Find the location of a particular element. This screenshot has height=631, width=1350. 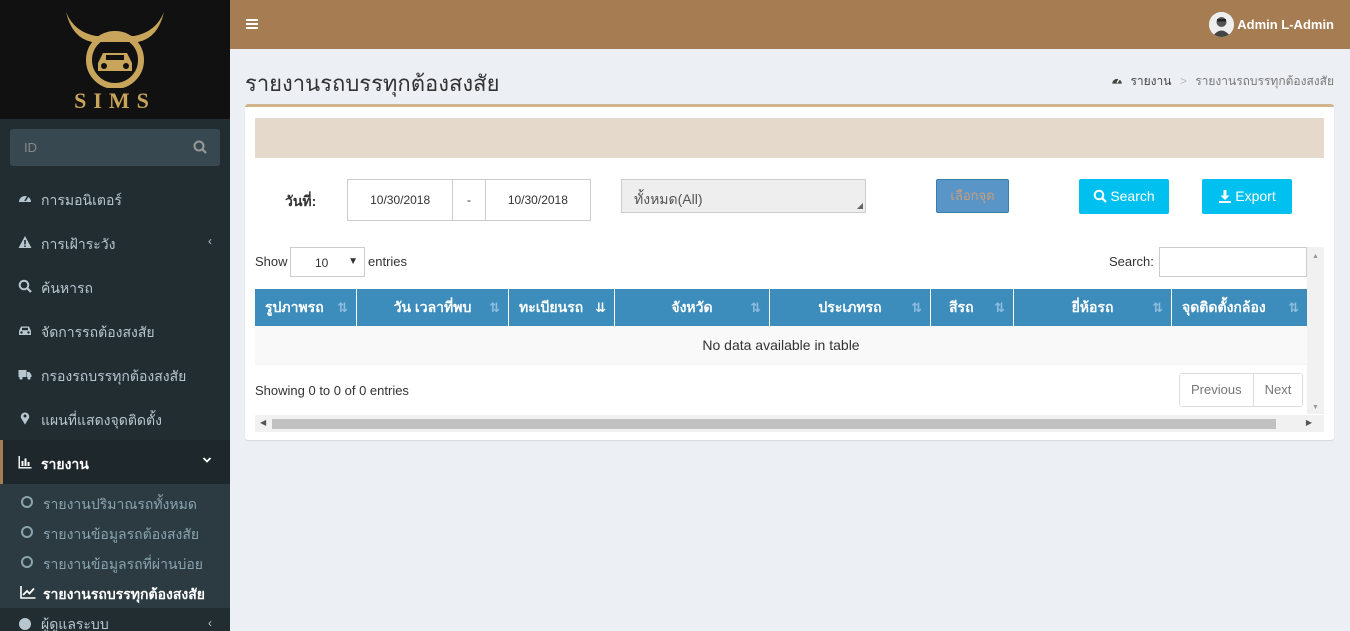

circle-icon is located at coordinates (27, 502).